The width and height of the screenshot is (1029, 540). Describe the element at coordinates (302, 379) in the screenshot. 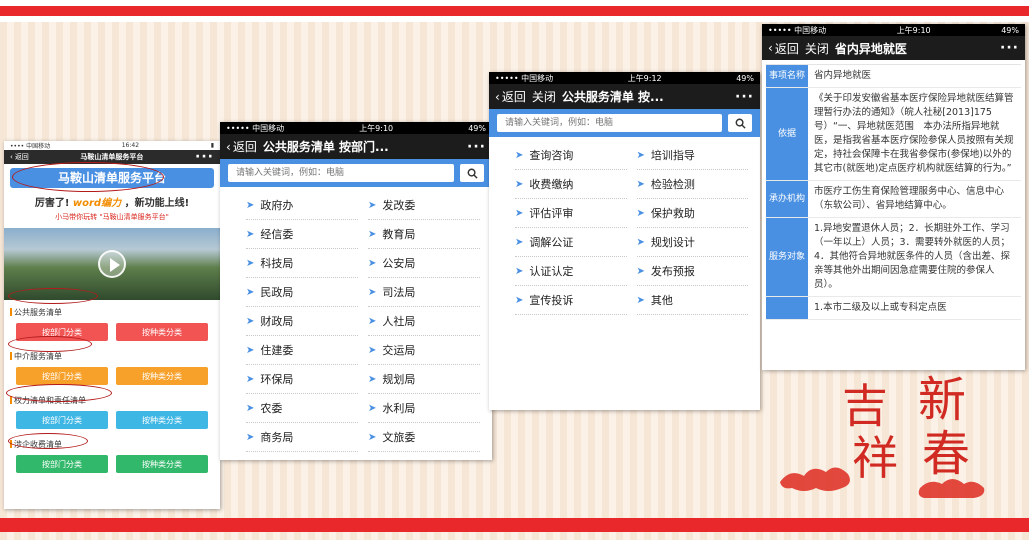

I see `grid-item: ➤ 环保局` at that location.